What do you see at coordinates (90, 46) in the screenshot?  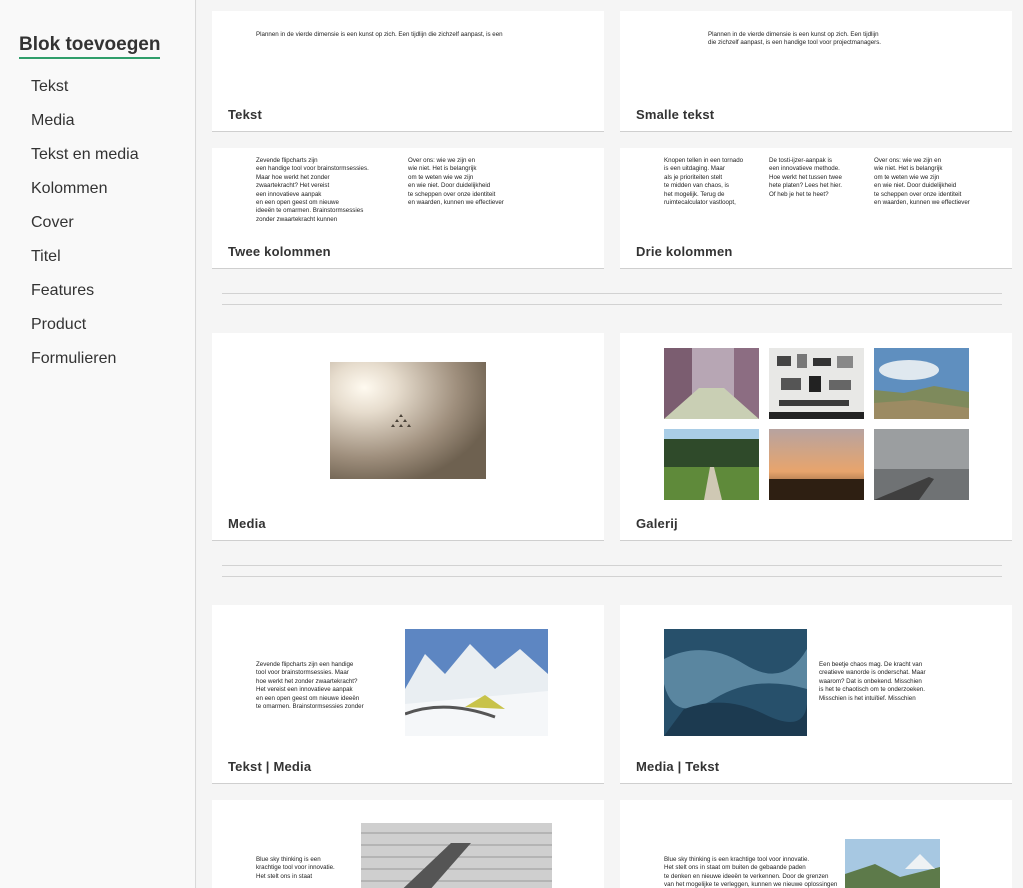 I see `sidebar-title: Blok toevoegen` at bounding box center [90, 46].